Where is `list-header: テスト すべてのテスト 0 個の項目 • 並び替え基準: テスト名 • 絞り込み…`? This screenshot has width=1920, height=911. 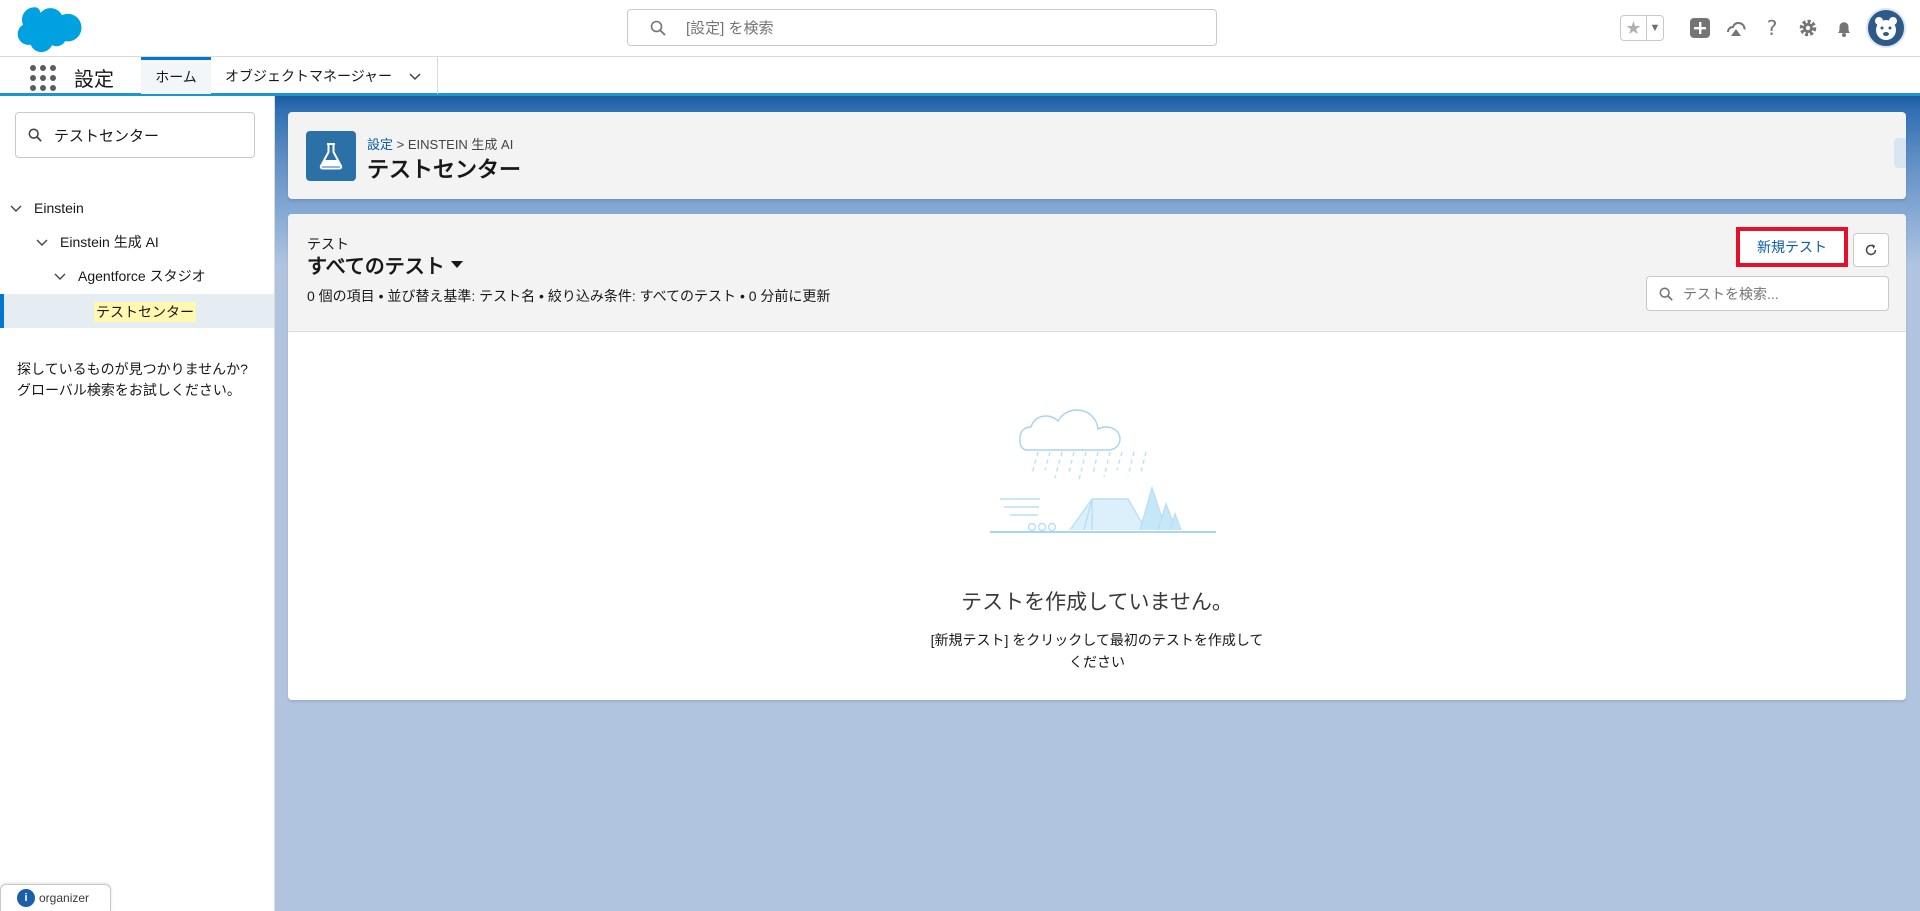
list-header: テスト すべてのテスト 0 個の項目 • 並び替え基準: テスト名 • 絞り込み… is located at coordinates (1097, 273).